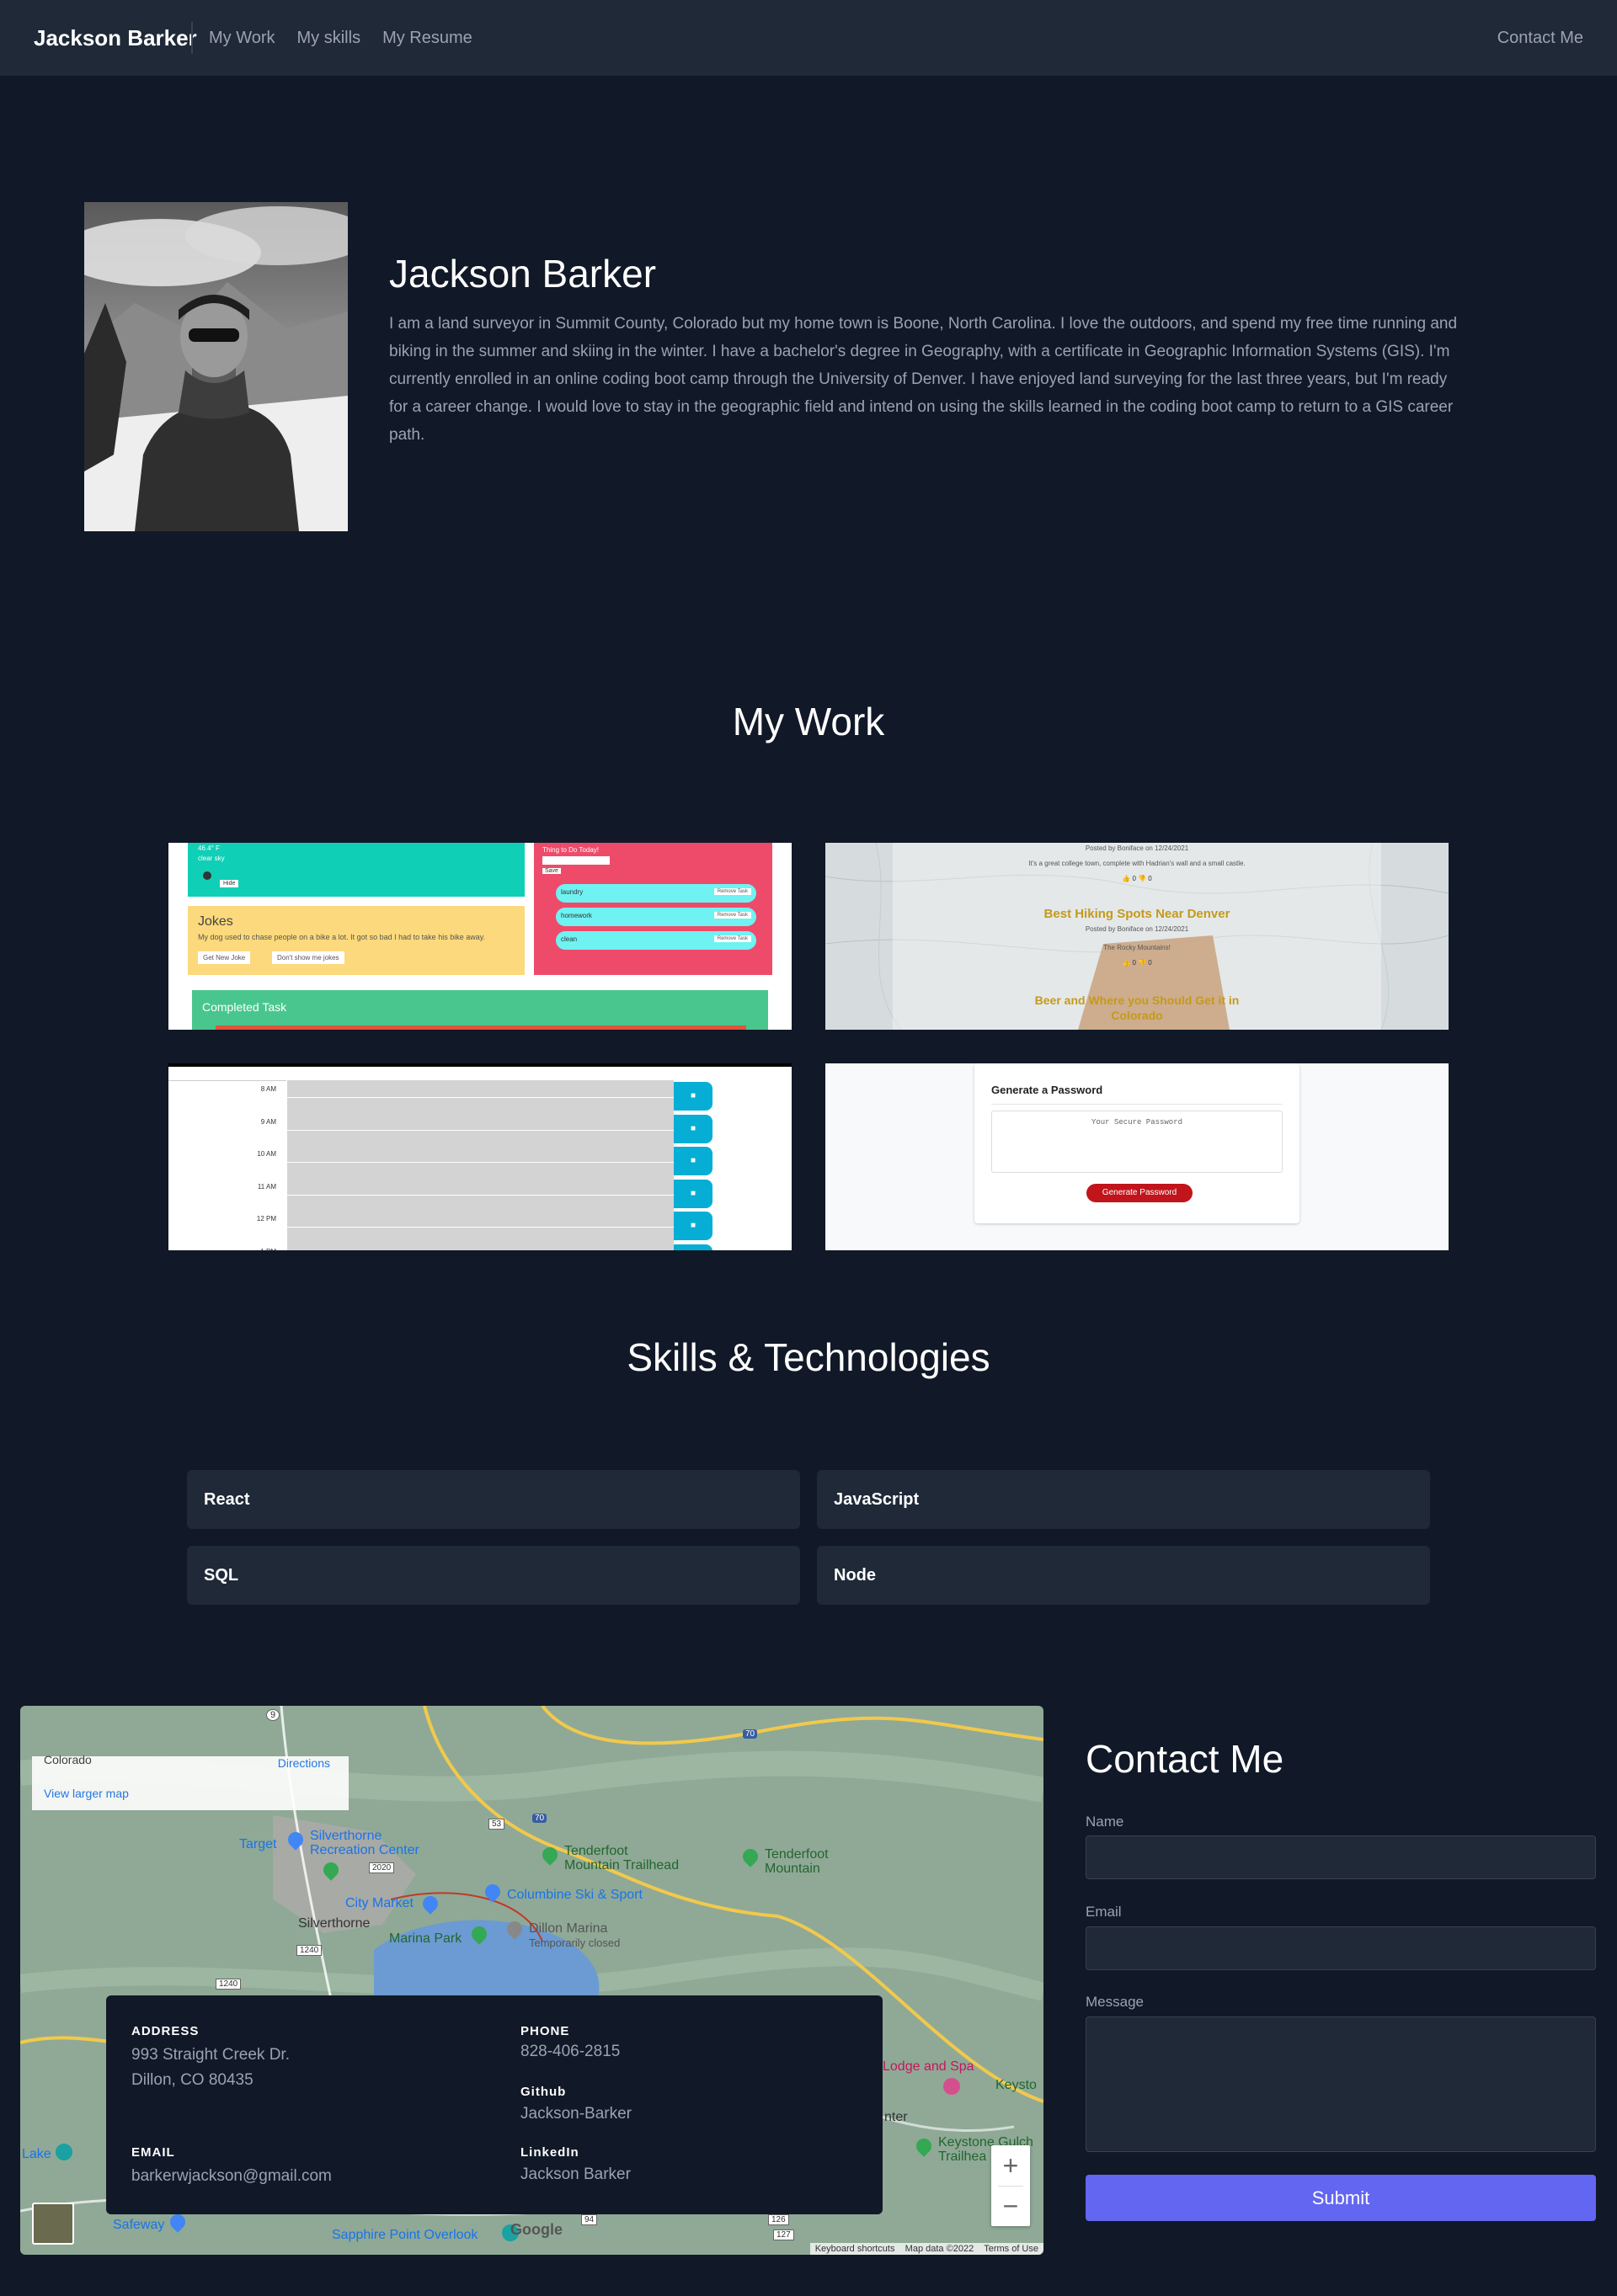 The width and height of the screenshot is (1617, 2296). Describe the element at coordinates (266, 1219) in the screenshot. I see `scheduler-hour-label: 12 PM` at that location.